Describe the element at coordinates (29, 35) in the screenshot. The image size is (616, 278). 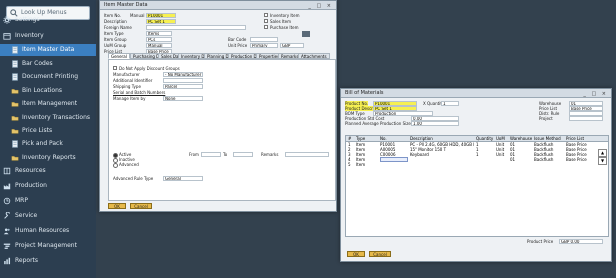
I see `sidebar-item-label: Inventory` at that location.